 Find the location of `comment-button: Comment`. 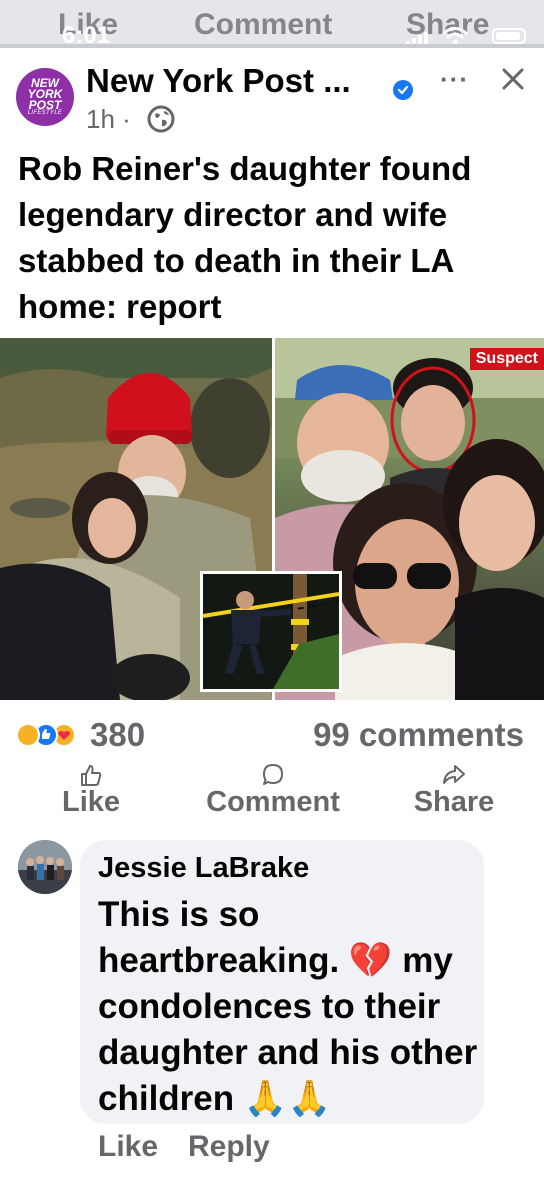

comment-button: Comment is located at coordinates (273, 790).